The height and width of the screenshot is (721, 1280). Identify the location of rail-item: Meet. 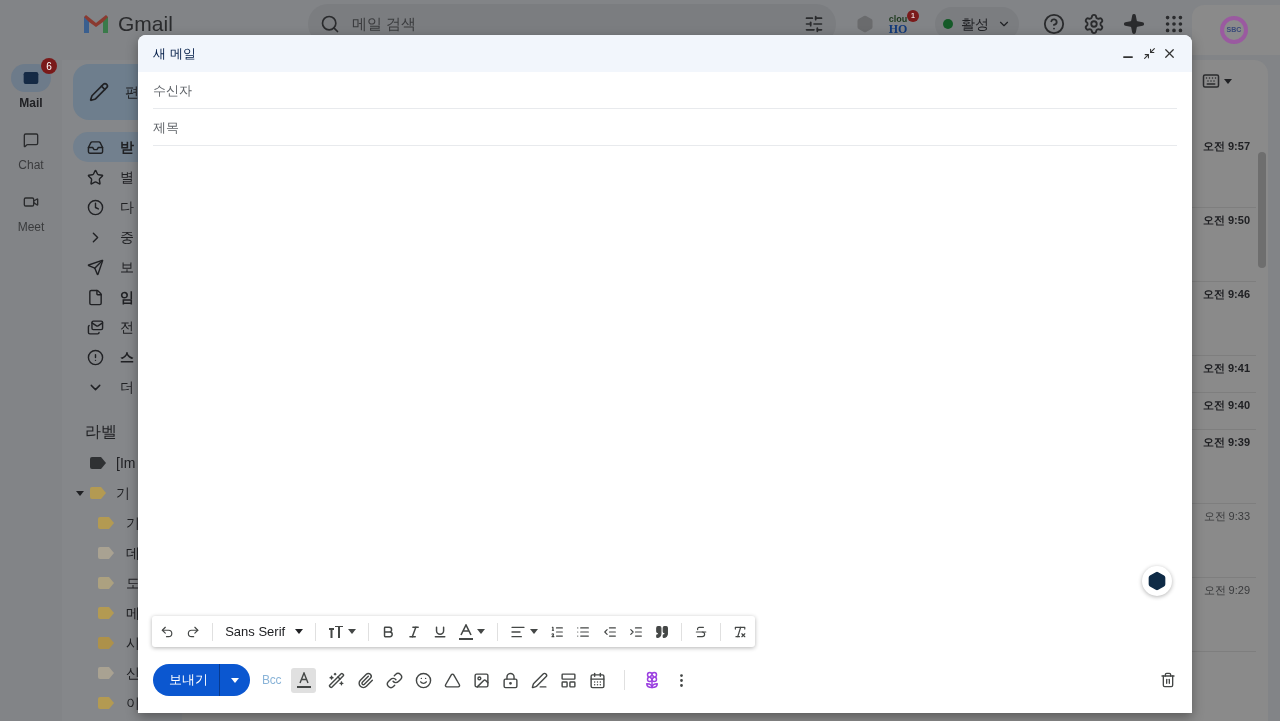
(31, 209).